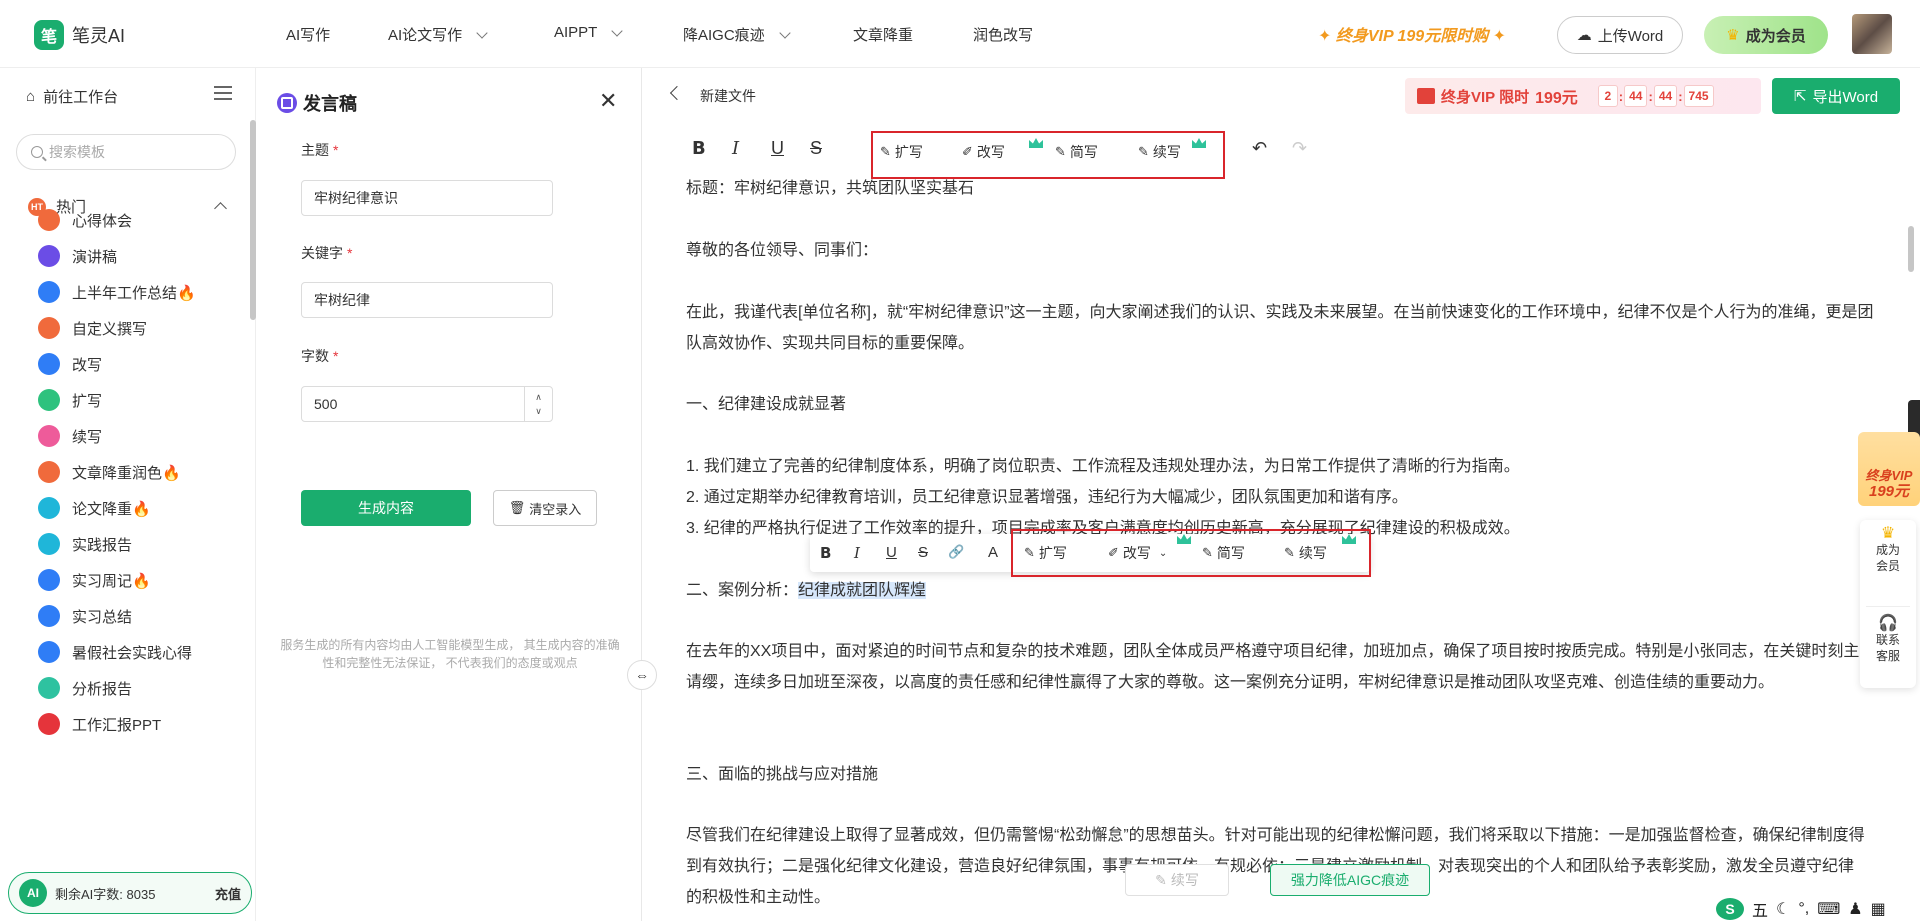 This screenshot has width=1920, height=921. What do you see at coordinates (642, 675) in the screenshot?
I see `resize-handle-icon: ⇔` at bounding box center [642, 675].